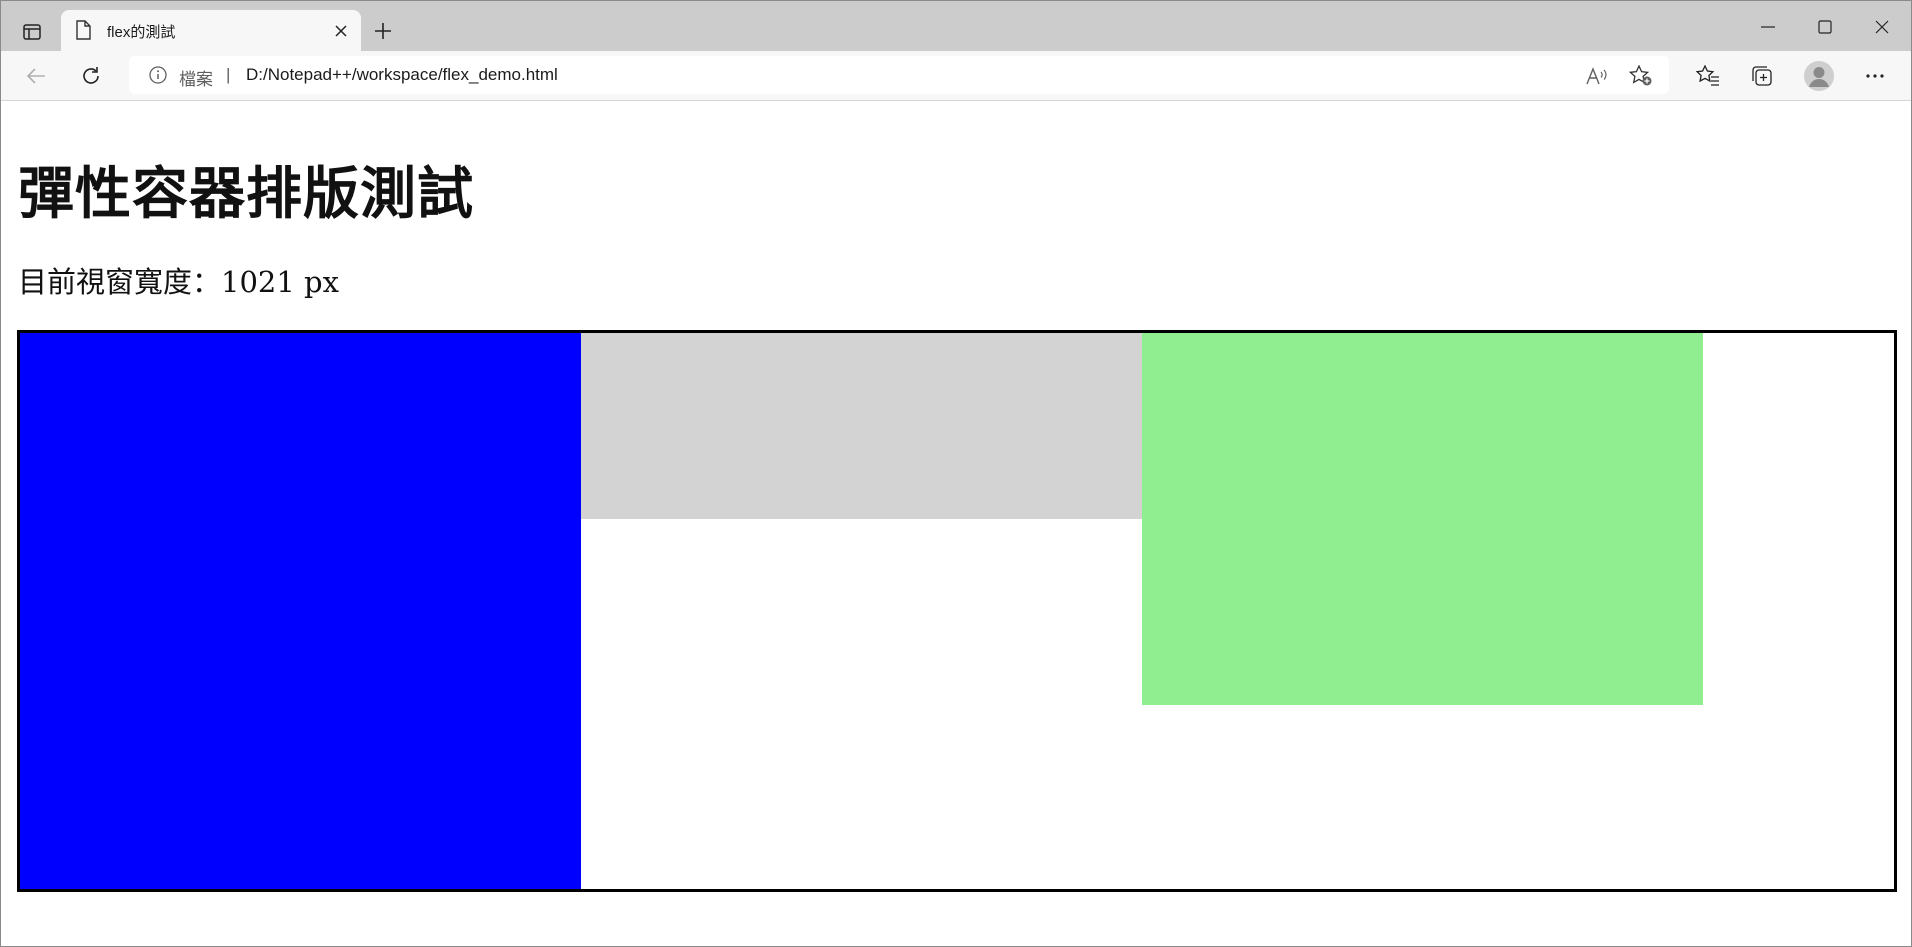 The width and height of the screenshot is (1912, 947). I want to click on info-icon, so click(158, 77).